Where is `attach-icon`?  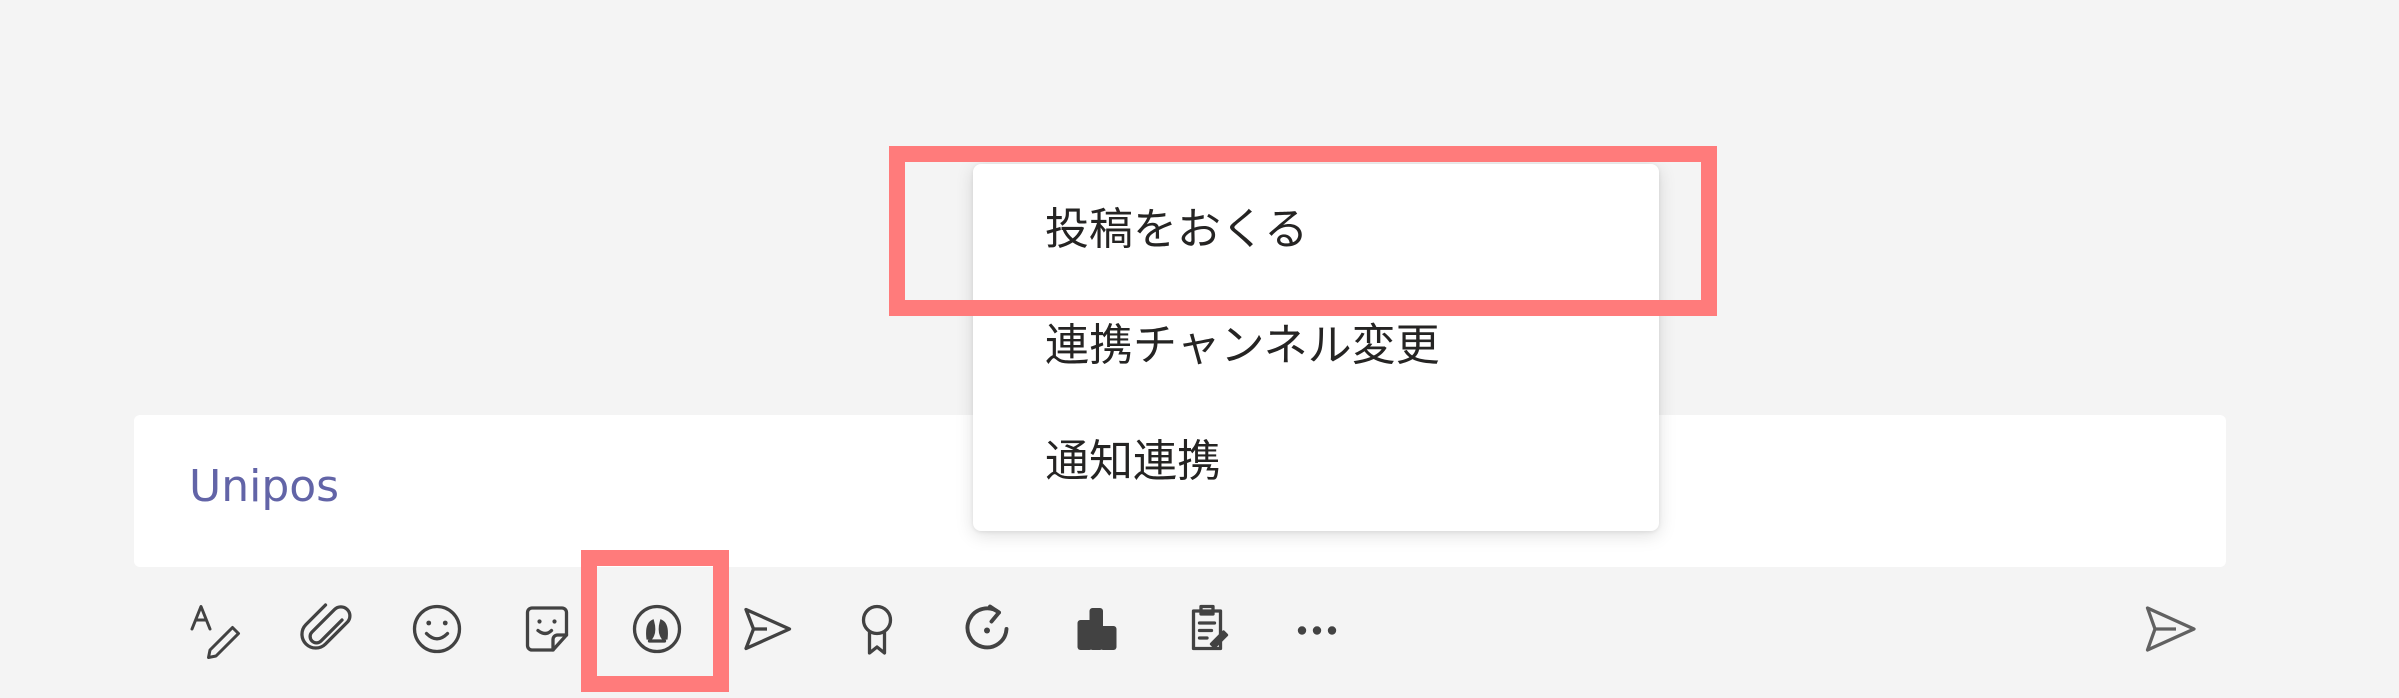
attach-icon is located at coordinates (327, 629).